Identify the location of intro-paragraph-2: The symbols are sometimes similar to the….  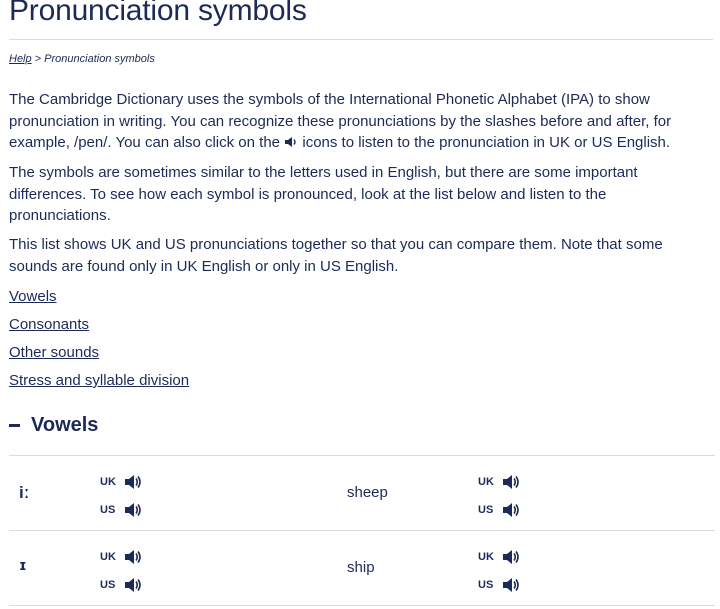
(323, 194).